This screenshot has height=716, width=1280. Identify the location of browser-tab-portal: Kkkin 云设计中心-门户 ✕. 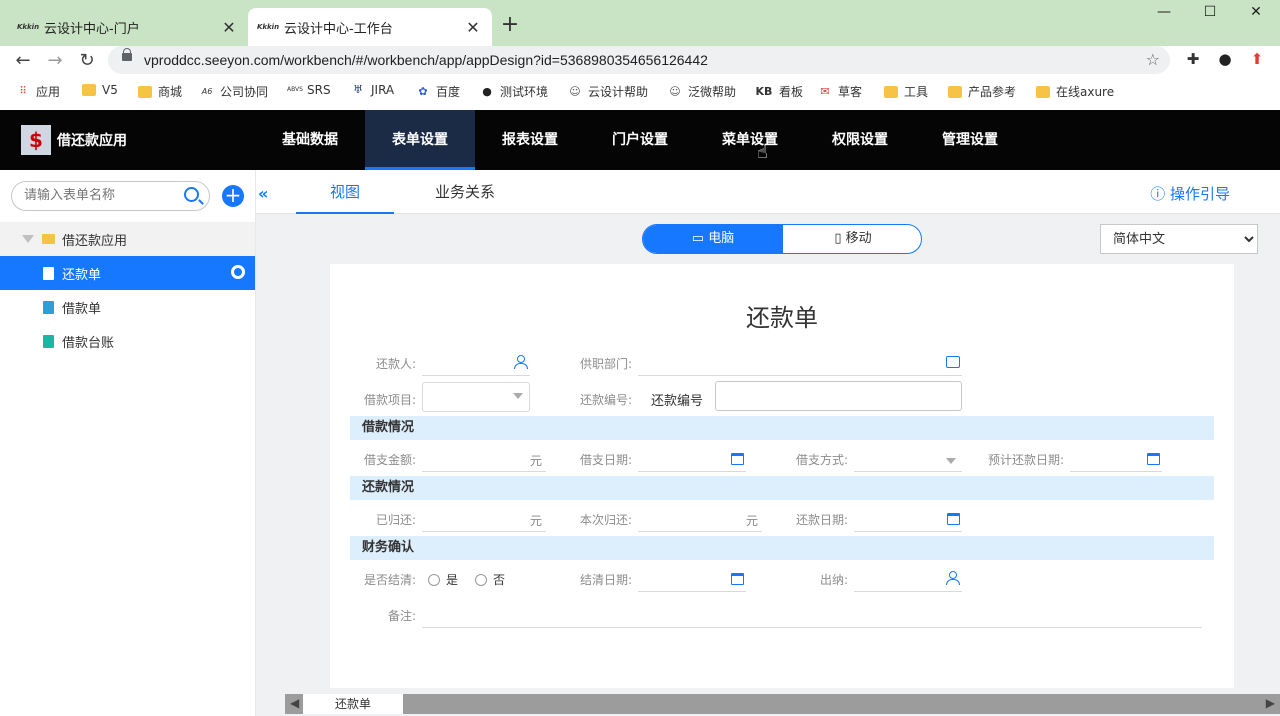
(128, 27).